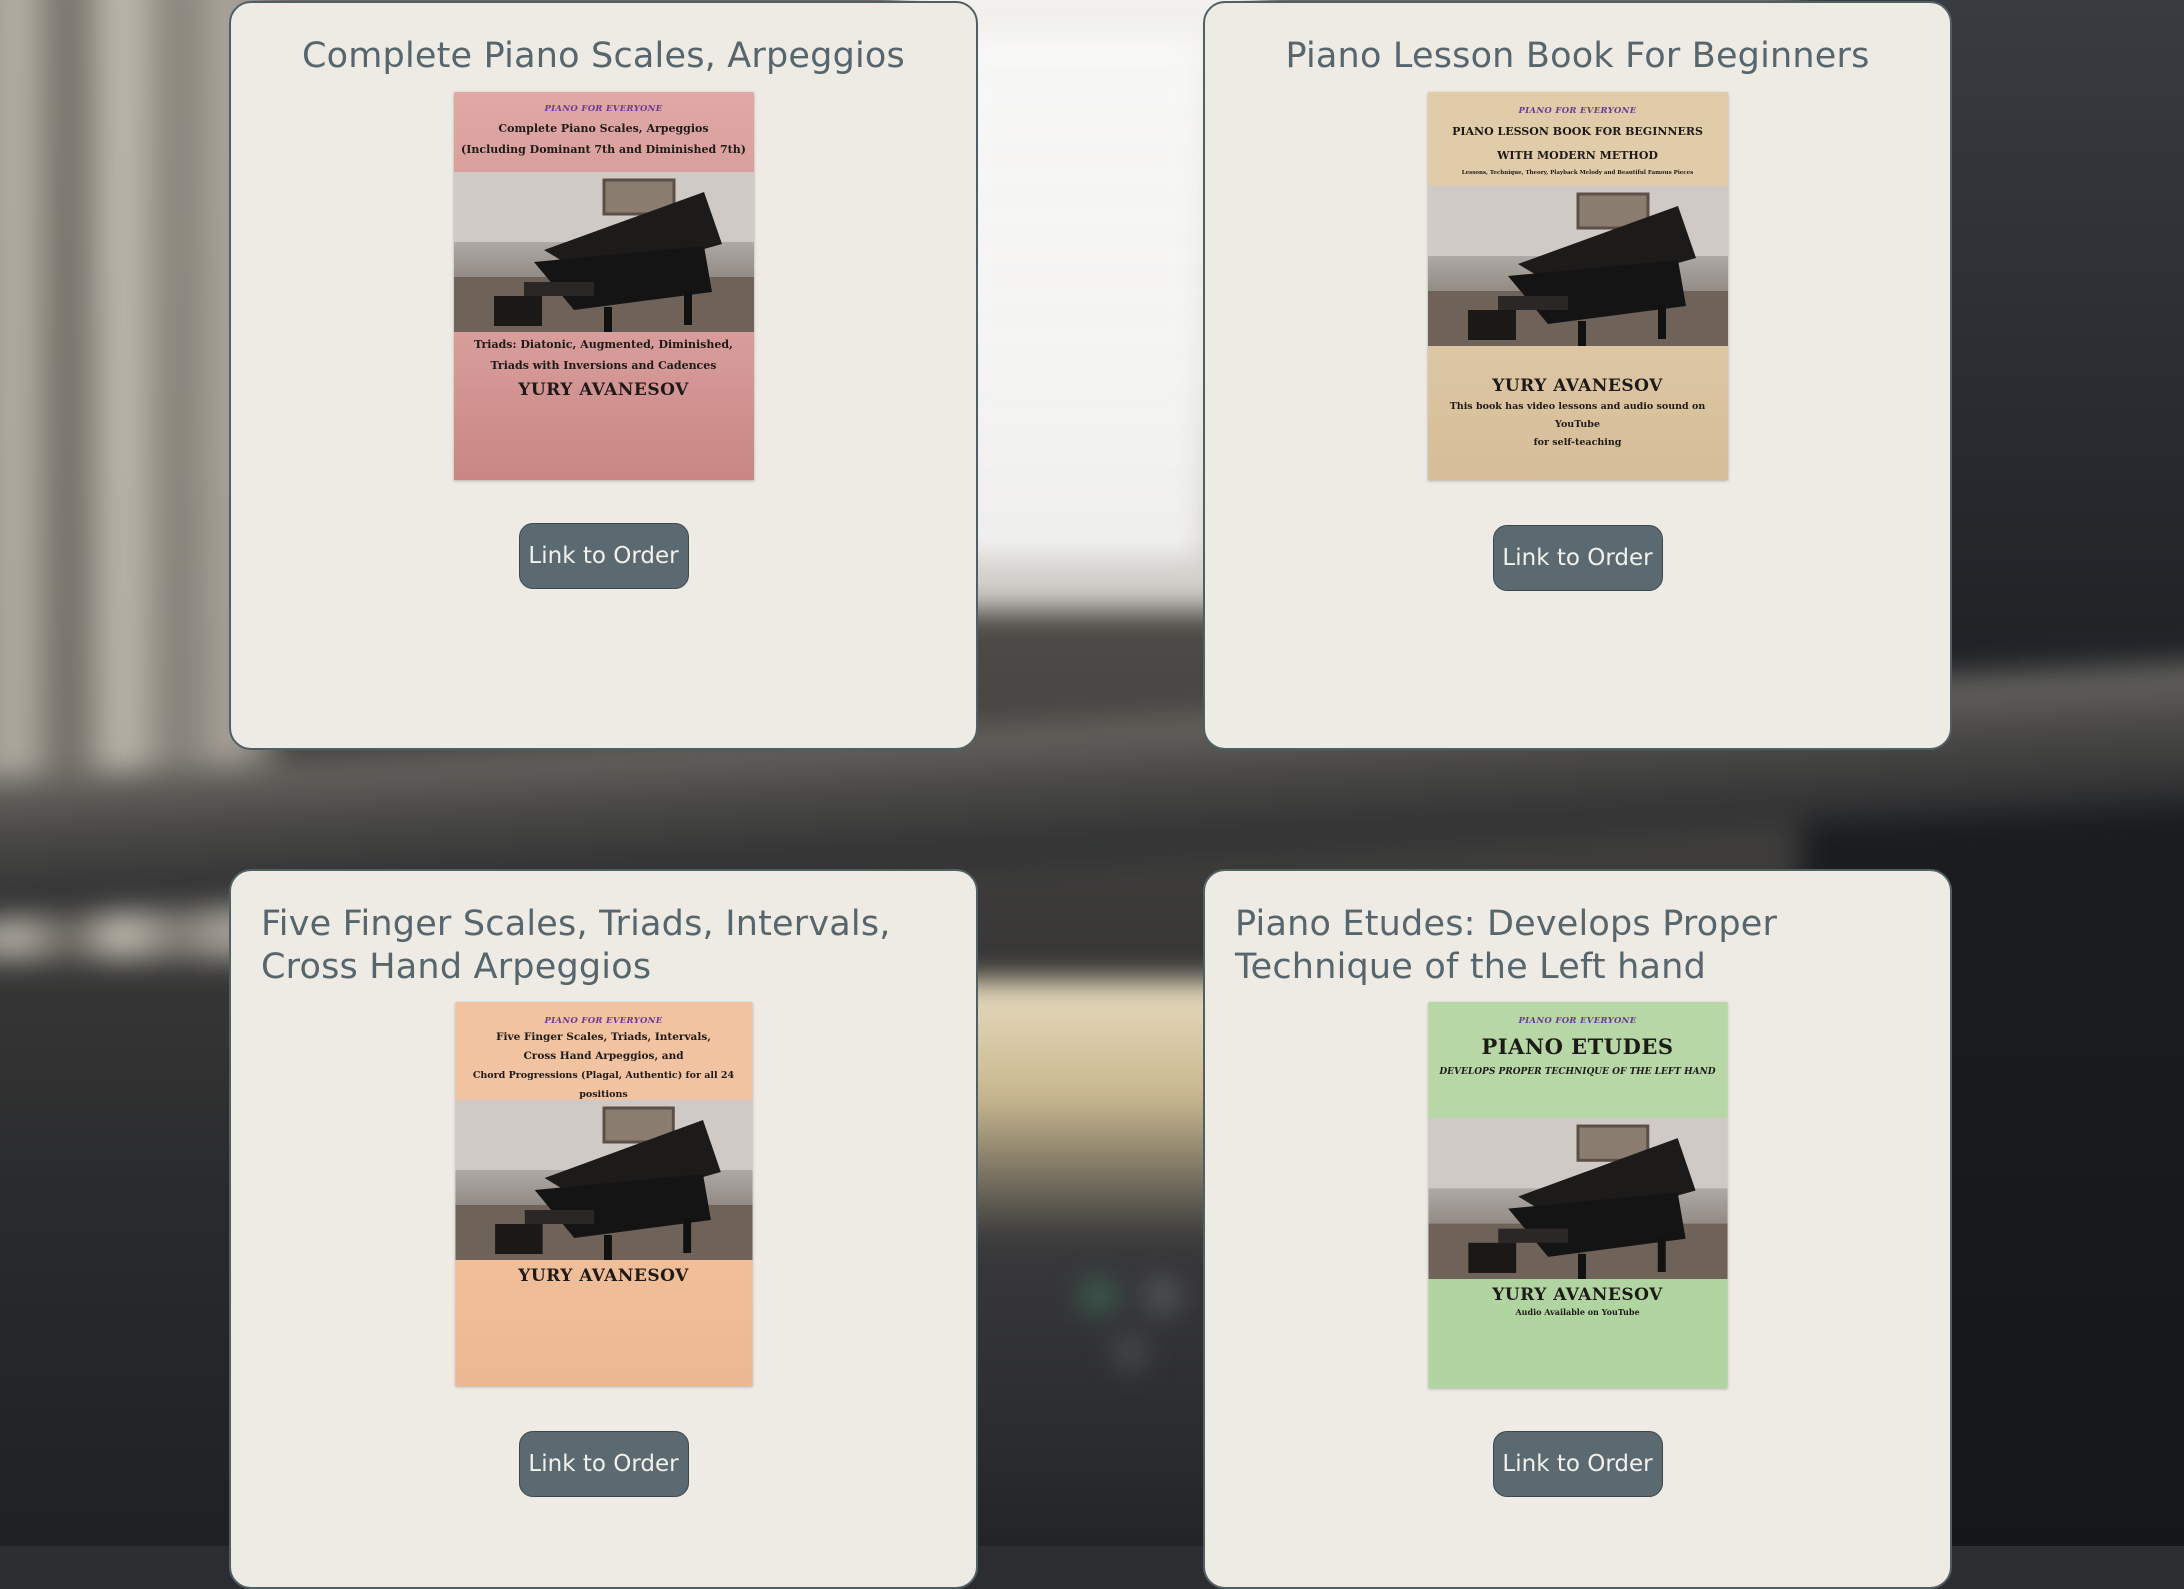  Describe the element at coordinates (1577, 1046) in the screenshot. I see `cover-big-title: PIANO ETUDES` at that location.